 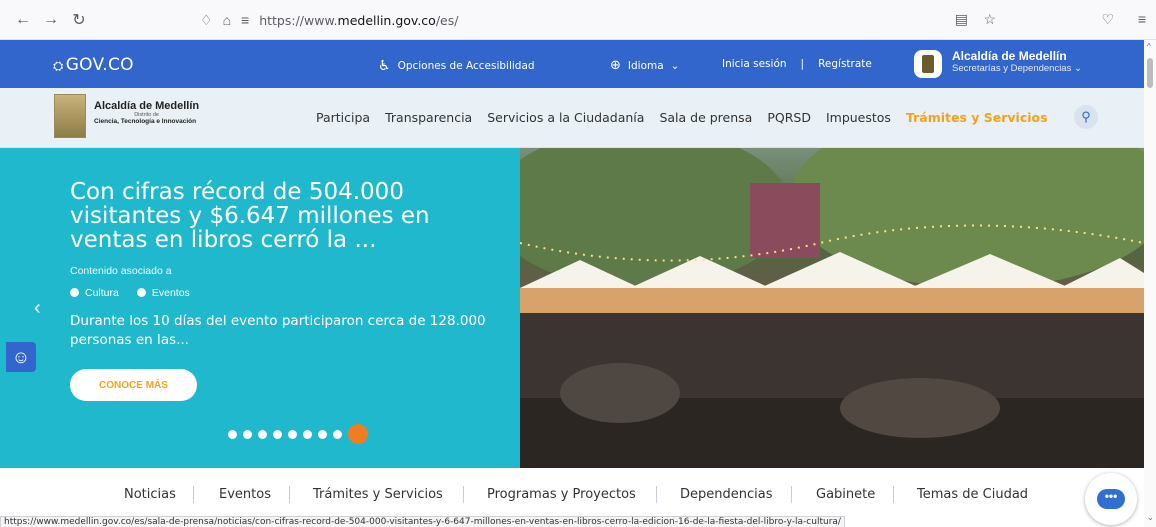 What do you see at coordinates (384, 66) in the screenshot?
I see `accessibility-person-icon: ♿︎` at bounding box center [384, 66].